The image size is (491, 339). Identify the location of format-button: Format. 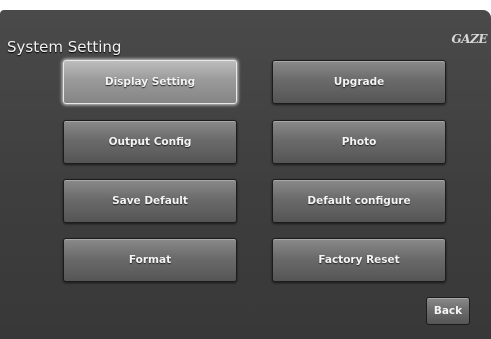
(150, 260).